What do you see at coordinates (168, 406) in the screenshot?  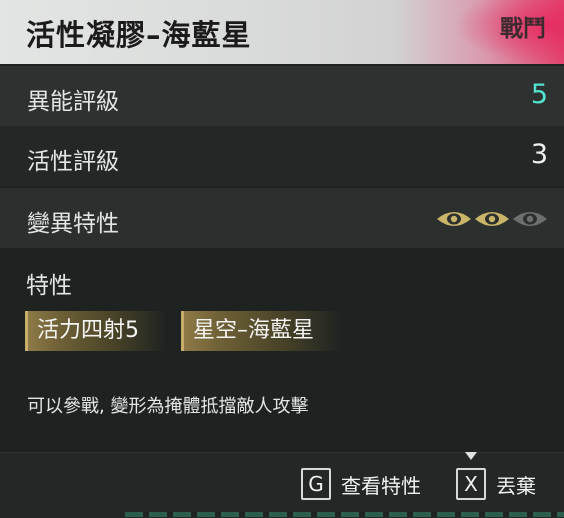 I see `item-description: 可以參戰, 變形為掩體抵擋敵人攻擊` at bounding box center [168, 406].